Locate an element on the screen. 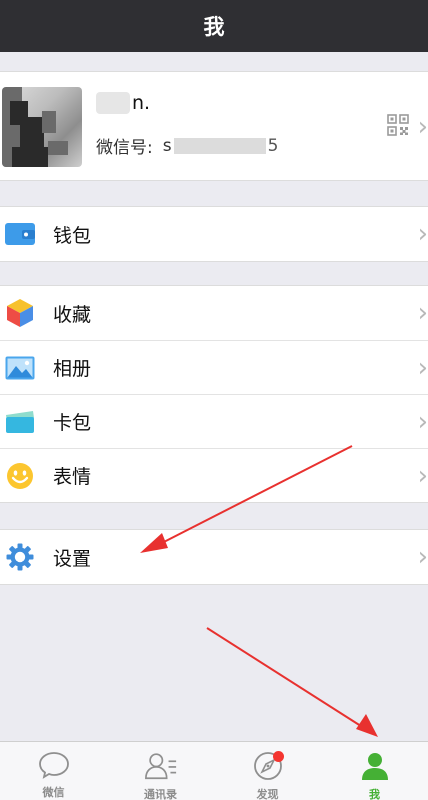 Image resolution: width=428 pixels, height=800 pixels. wechat-id-row: 微信号: s 5 is located at coordinates (187, 146).